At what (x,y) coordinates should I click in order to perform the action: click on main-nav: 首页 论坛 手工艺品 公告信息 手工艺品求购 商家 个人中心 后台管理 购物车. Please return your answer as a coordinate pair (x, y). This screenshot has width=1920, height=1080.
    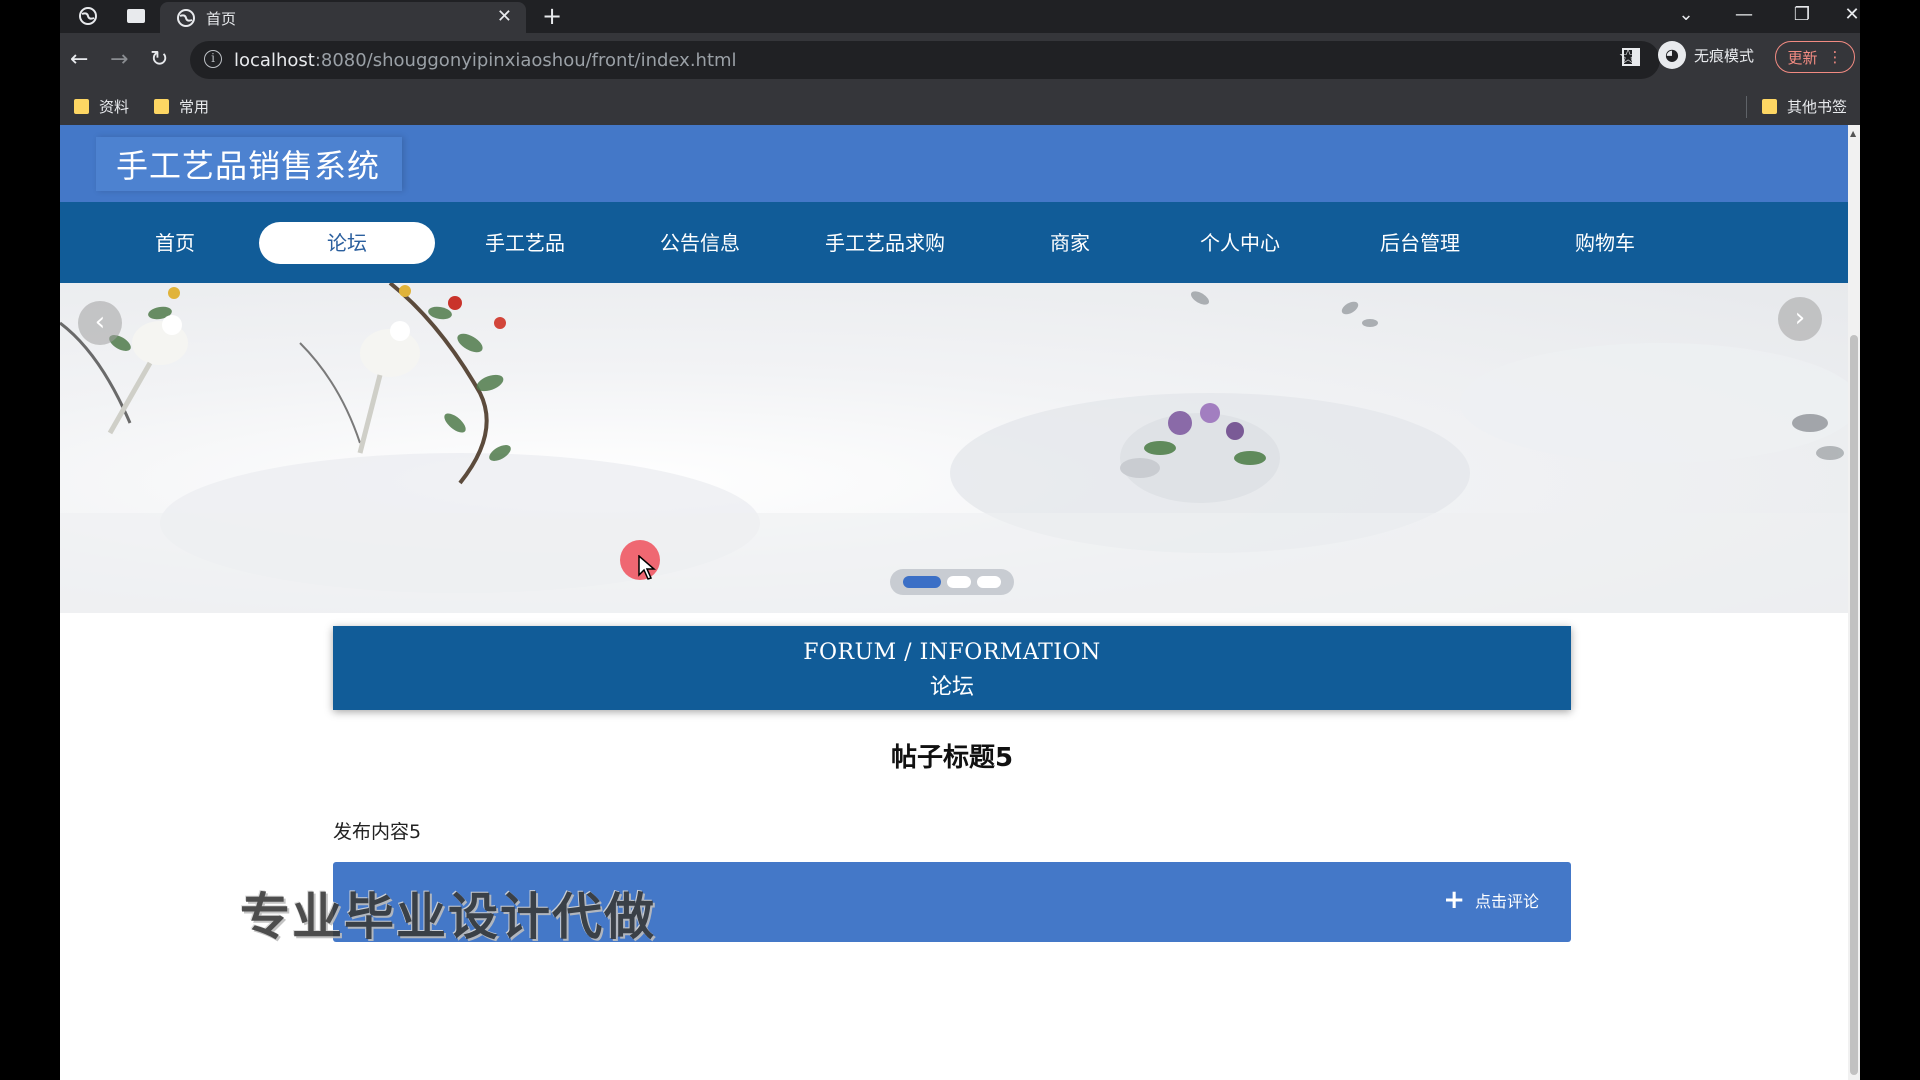
    Looking at the image, I should click on (954, 242).